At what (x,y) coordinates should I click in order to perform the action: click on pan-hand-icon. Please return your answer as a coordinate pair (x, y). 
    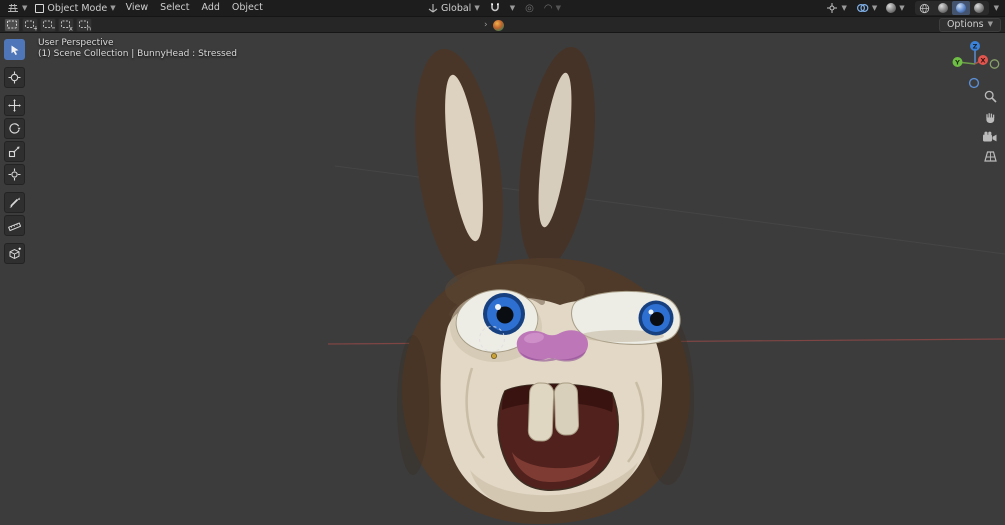
    Looking at the image, I should click on (990, 117).